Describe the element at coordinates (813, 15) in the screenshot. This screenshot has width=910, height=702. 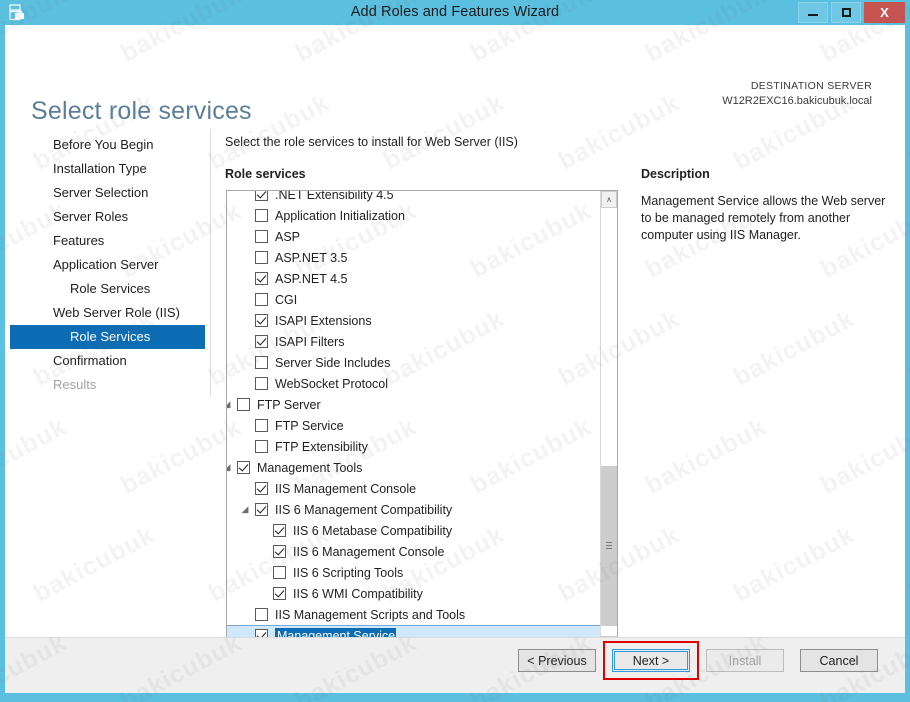
I see `minimize-icon` at that location.